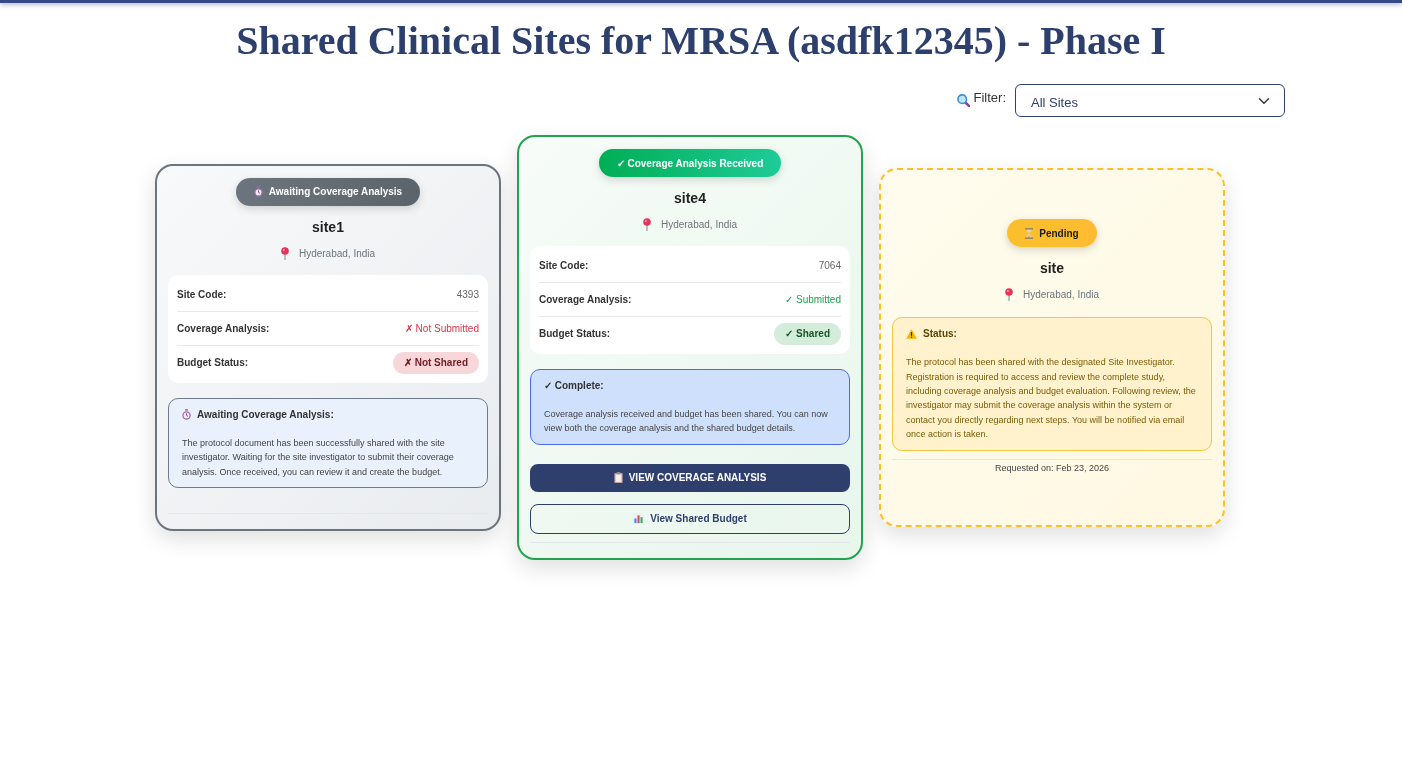 The width and height of the screenshot is (1402, 776). Describe the element at coordinates (265, 414) in the screenshot. I see `note-title: Awaiting Coverage Analysis:` at that location.